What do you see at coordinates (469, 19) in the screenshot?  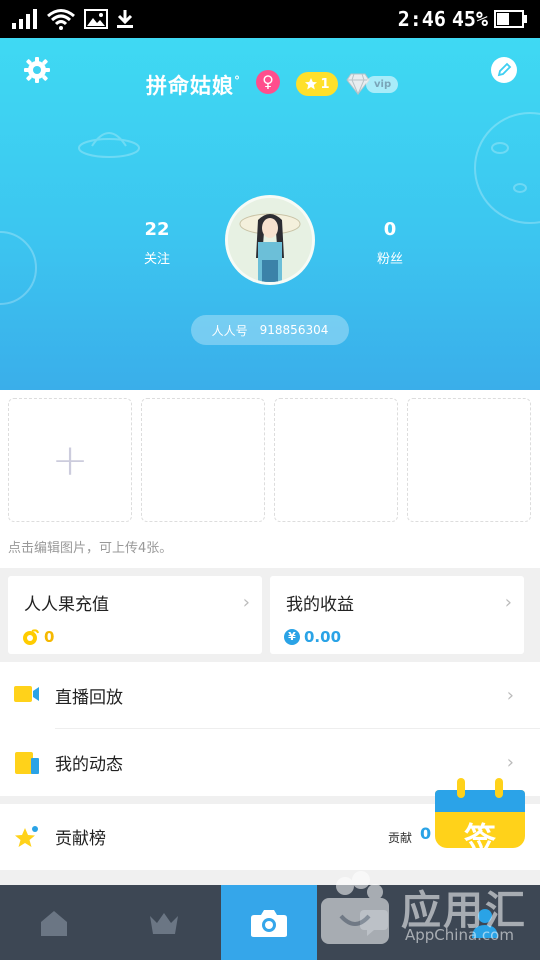 I see `battery-percent: 45%` at bounding box center [469, 19].